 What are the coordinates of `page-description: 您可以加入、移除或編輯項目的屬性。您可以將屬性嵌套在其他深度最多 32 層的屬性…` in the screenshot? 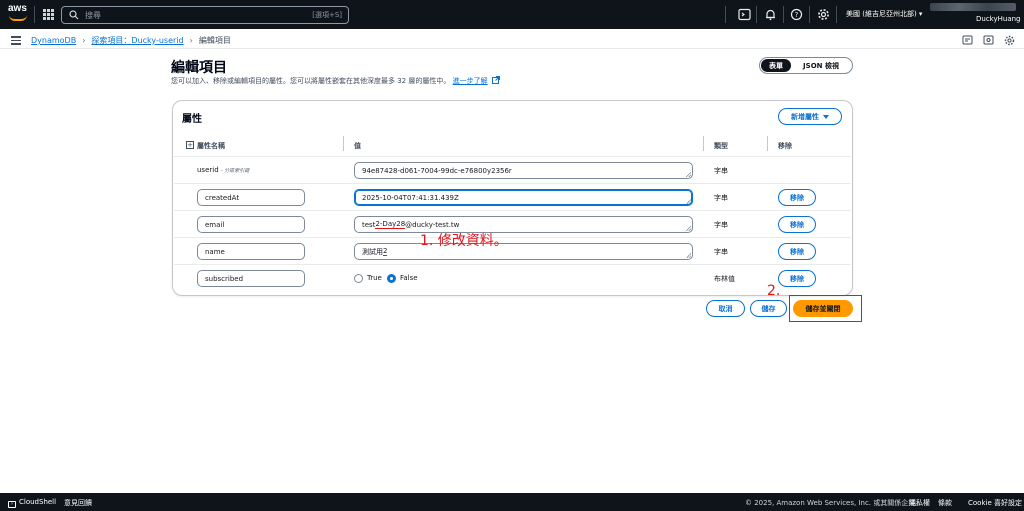 It's located at (335, 81).